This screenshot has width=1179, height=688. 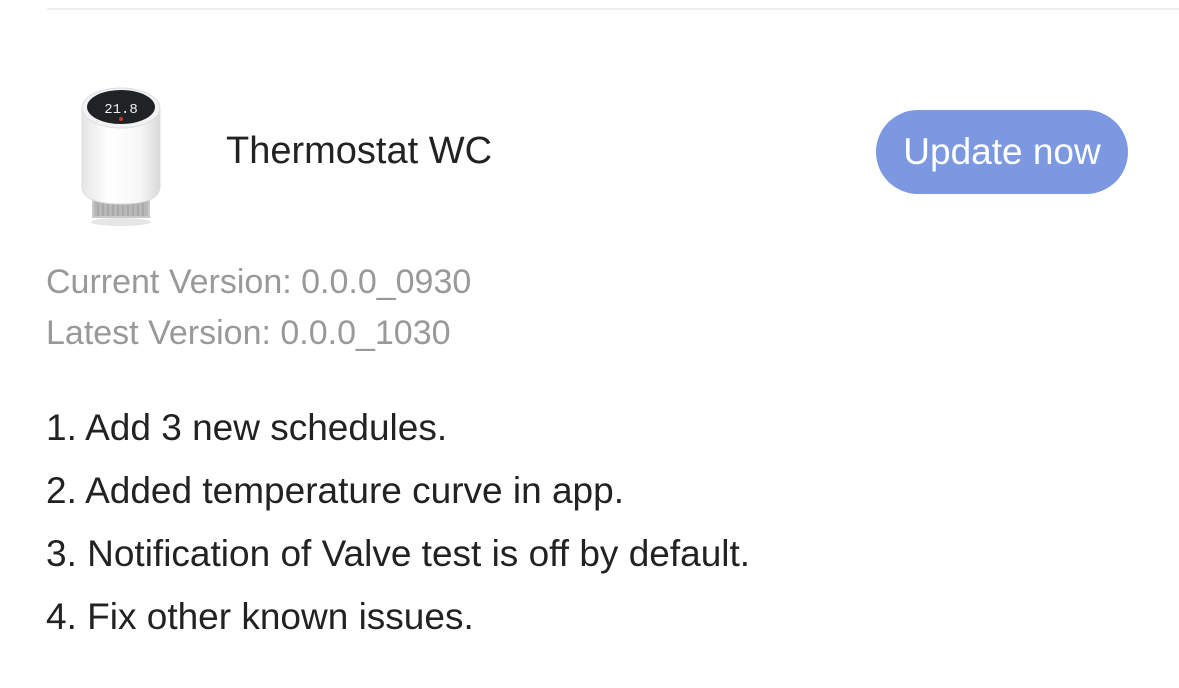 I want to click on release-note-item: 4. Fix other known issues., so click(x=260, y=616).